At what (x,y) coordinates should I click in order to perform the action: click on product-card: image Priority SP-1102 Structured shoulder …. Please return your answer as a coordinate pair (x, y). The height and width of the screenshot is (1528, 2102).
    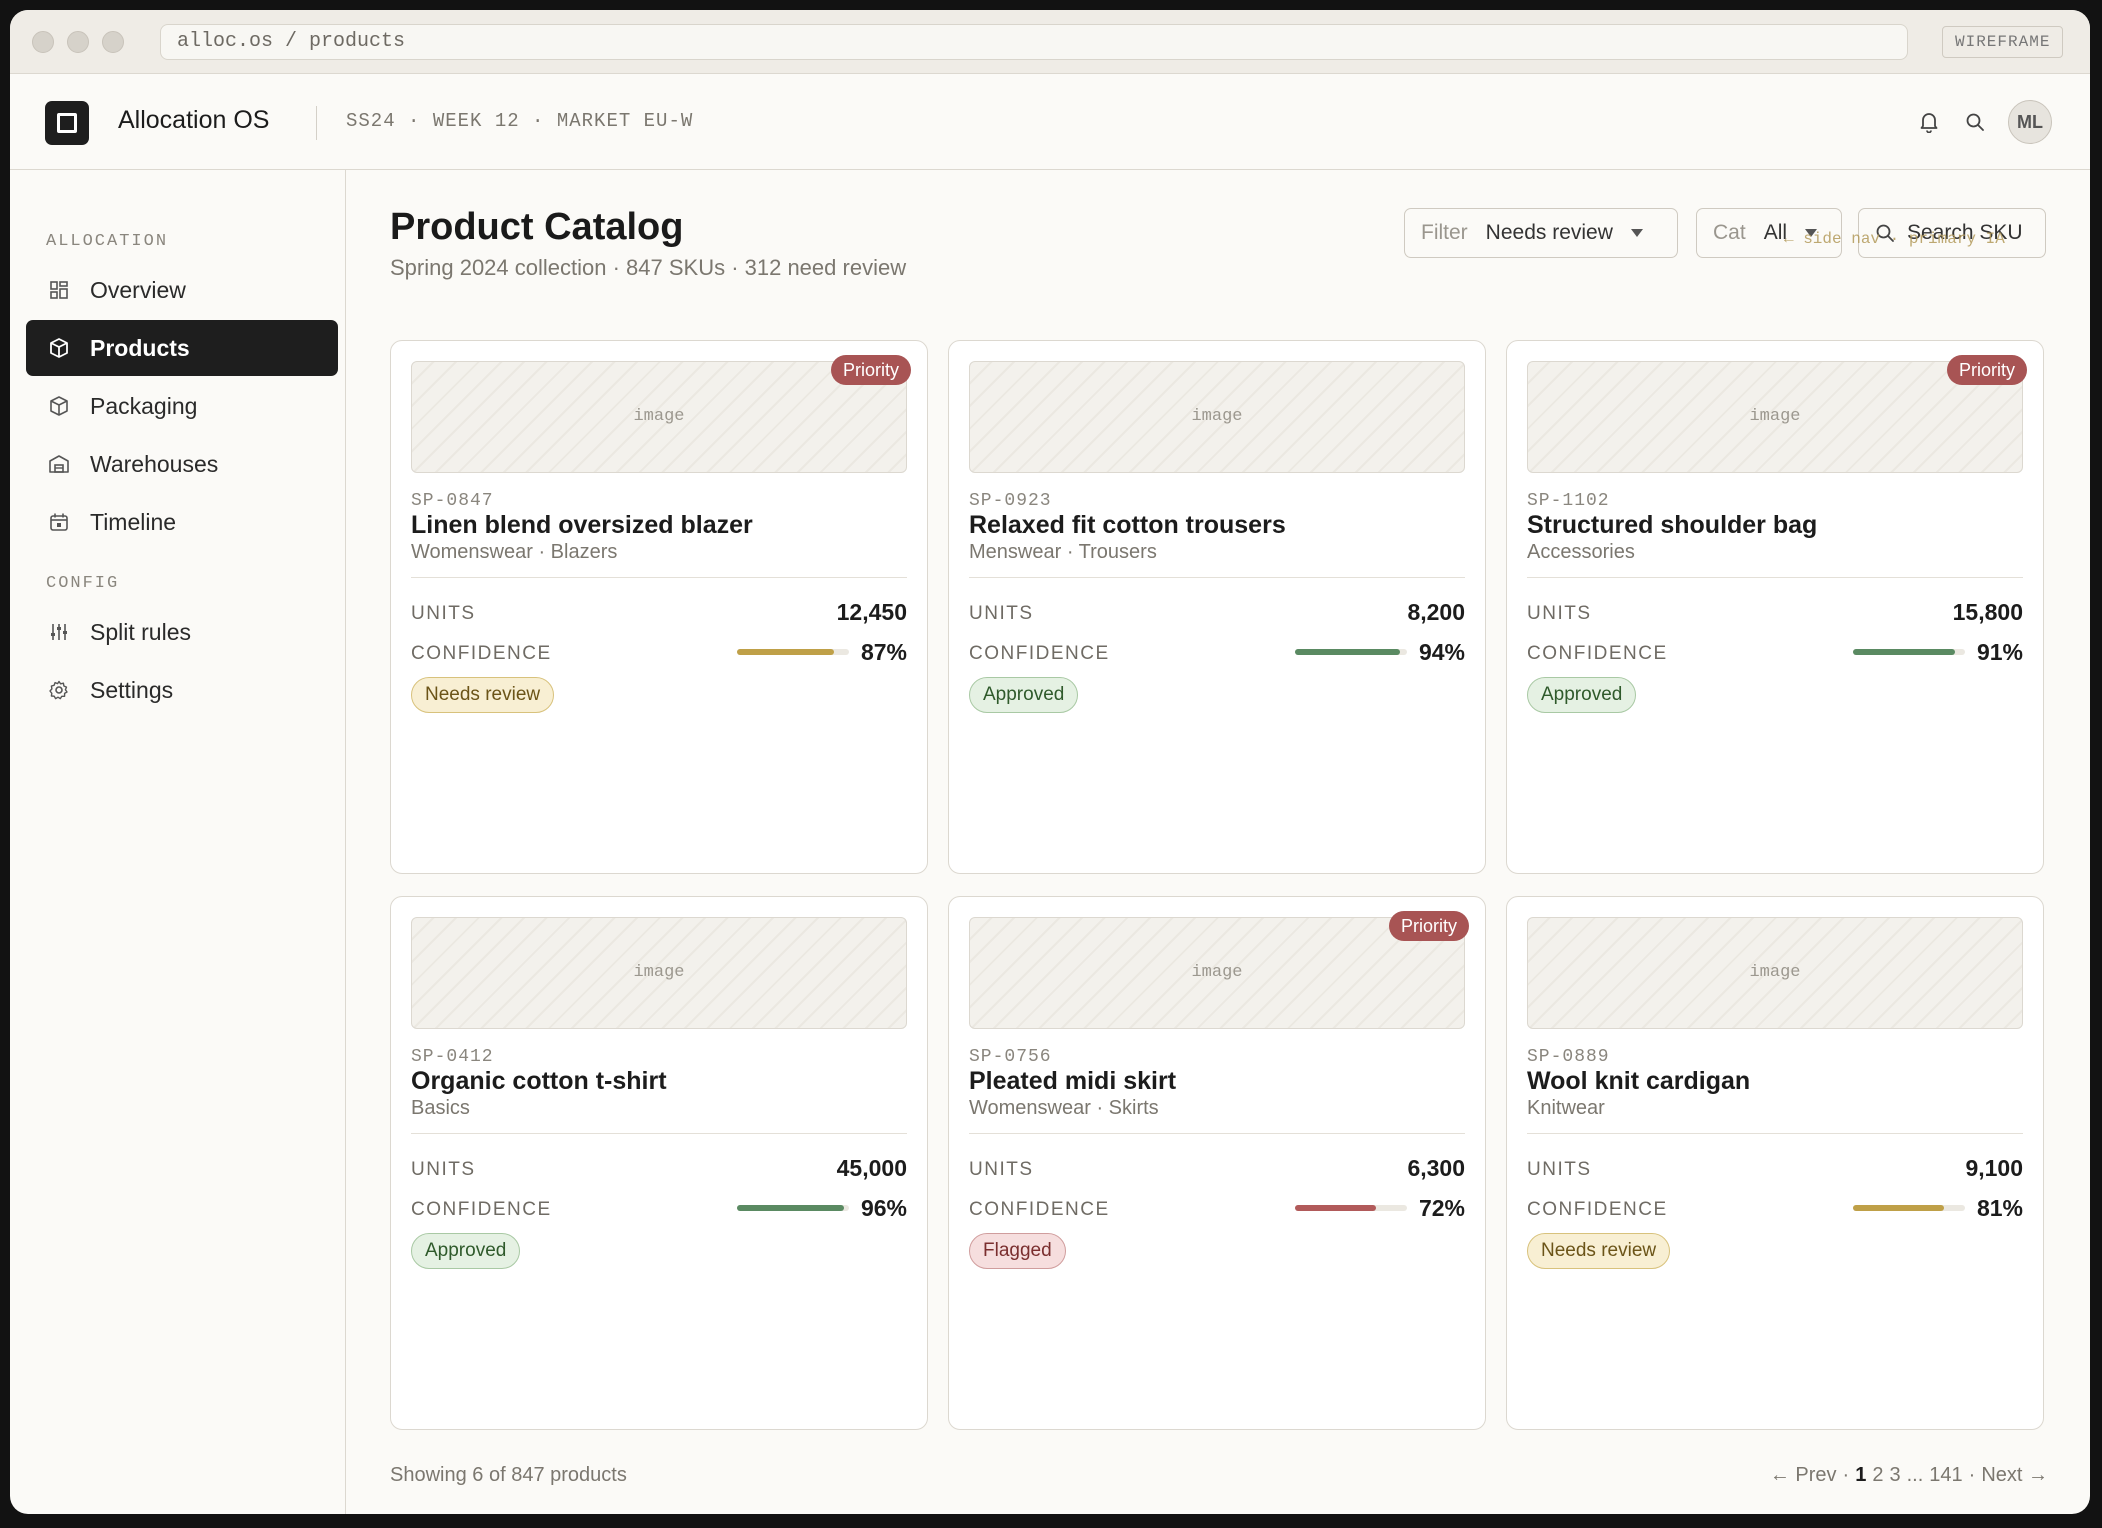
    Looking at the image, I should click on (1775, 607).